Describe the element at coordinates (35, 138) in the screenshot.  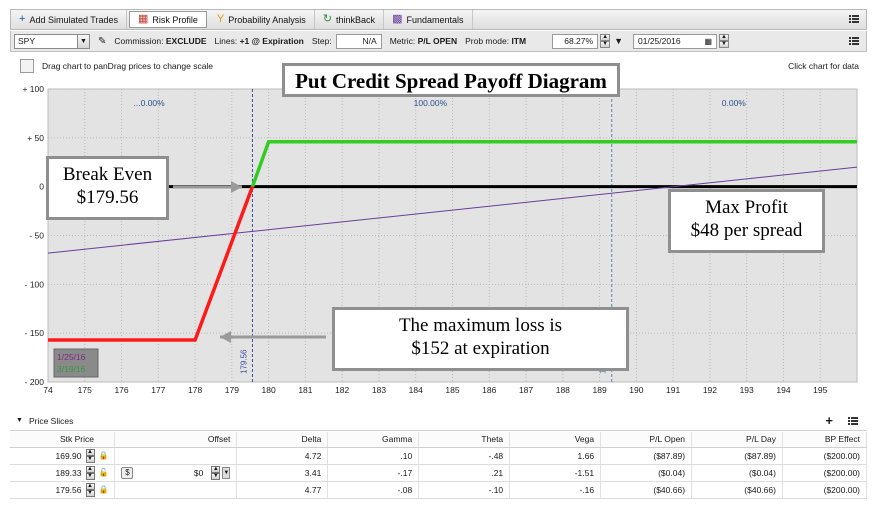
I see `y-tick-label: + 50` at that location.